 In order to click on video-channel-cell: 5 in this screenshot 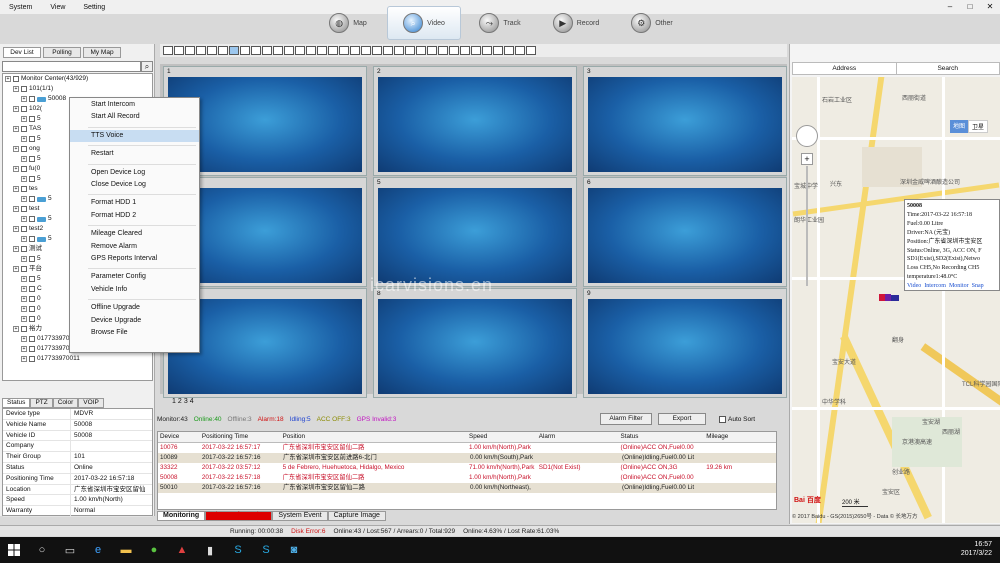, I will do `click(475, 232)`.